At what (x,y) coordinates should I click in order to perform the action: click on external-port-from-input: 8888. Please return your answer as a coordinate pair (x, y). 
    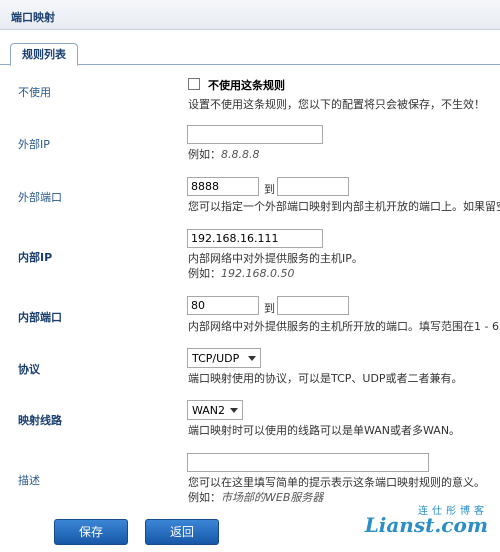
    Looking at the image, I should click on (223, 186).